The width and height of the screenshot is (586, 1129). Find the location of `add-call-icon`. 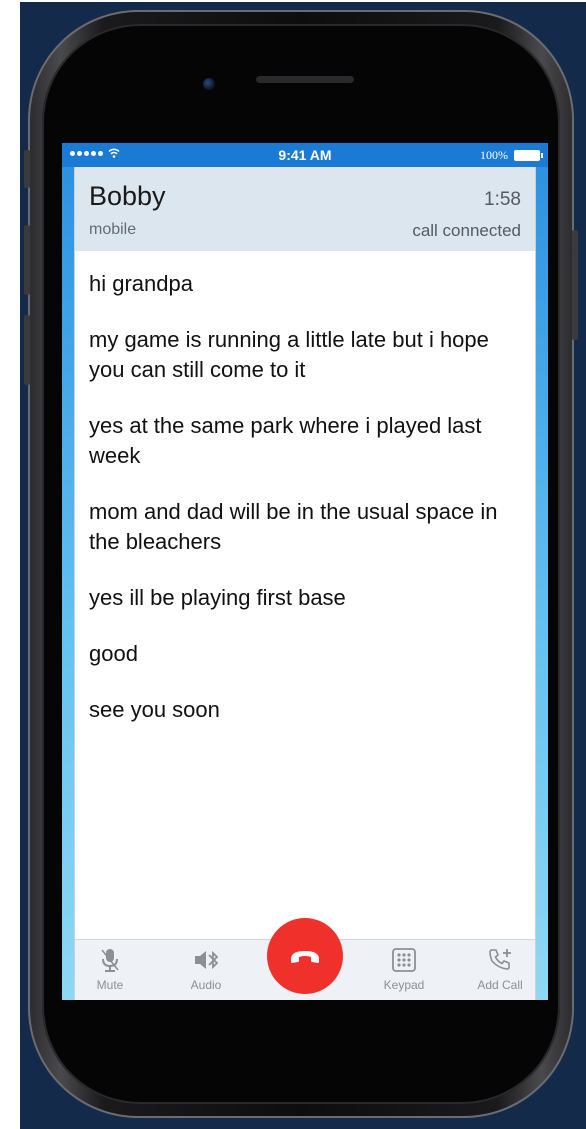

add-call-icon is located at coordinates (500, 959).